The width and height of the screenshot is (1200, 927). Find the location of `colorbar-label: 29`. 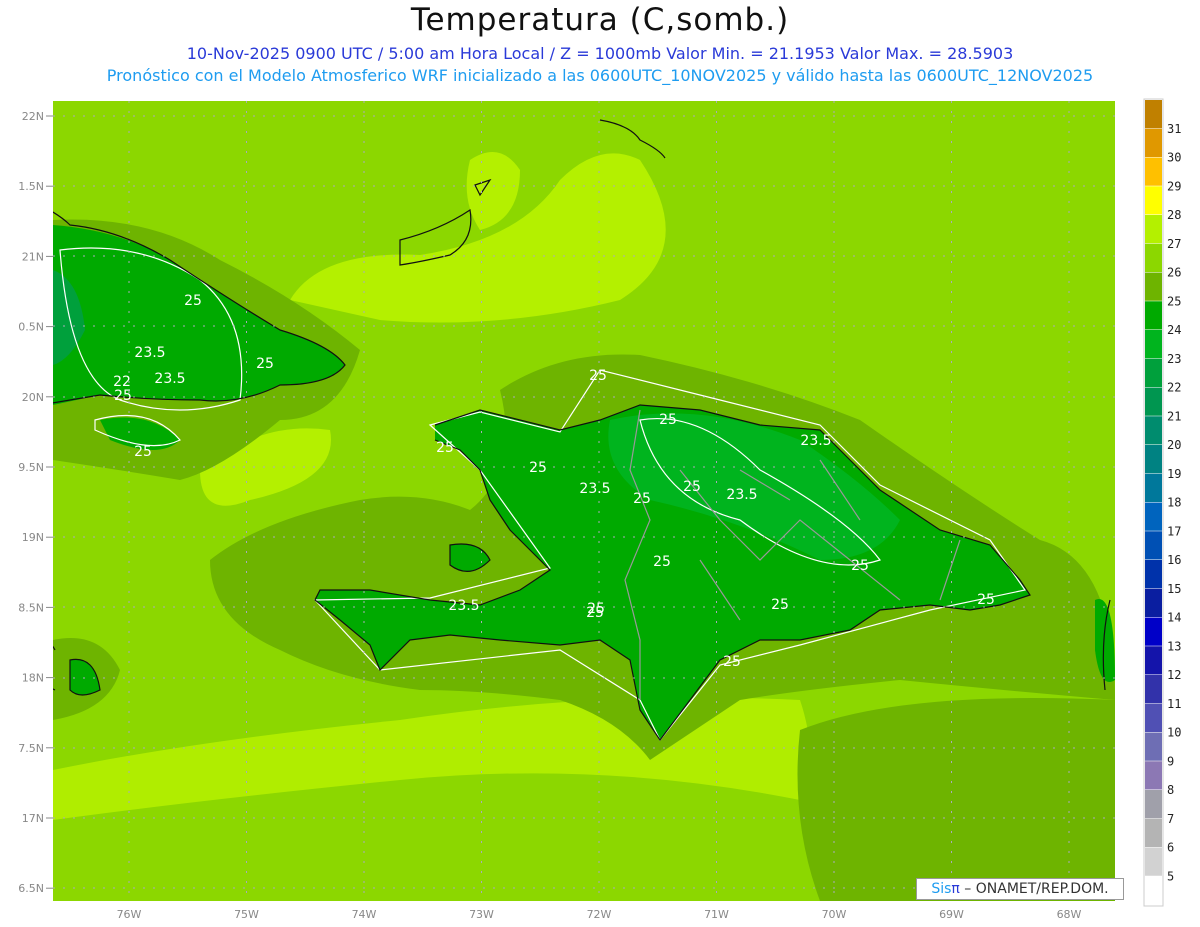

colorbar-label: 29 is located at coordinates (1174, 186).